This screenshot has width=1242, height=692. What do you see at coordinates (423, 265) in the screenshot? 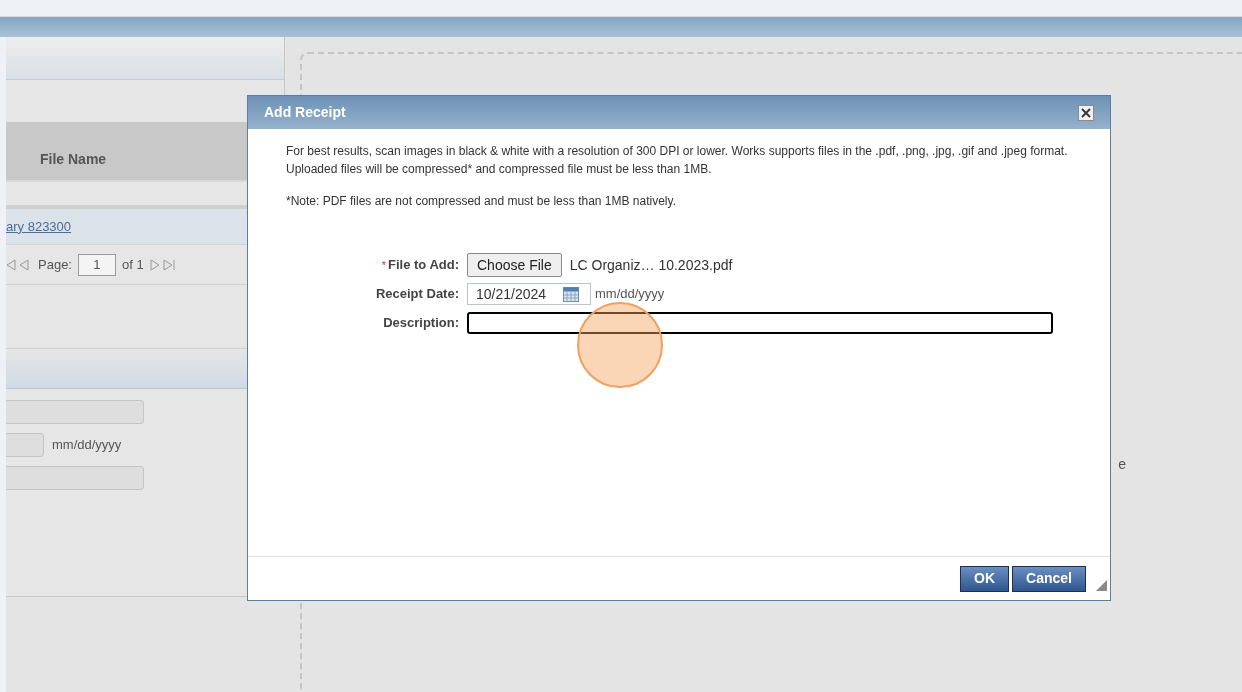
I see `field-label: File to Add:` at bounding box center [423, 265].